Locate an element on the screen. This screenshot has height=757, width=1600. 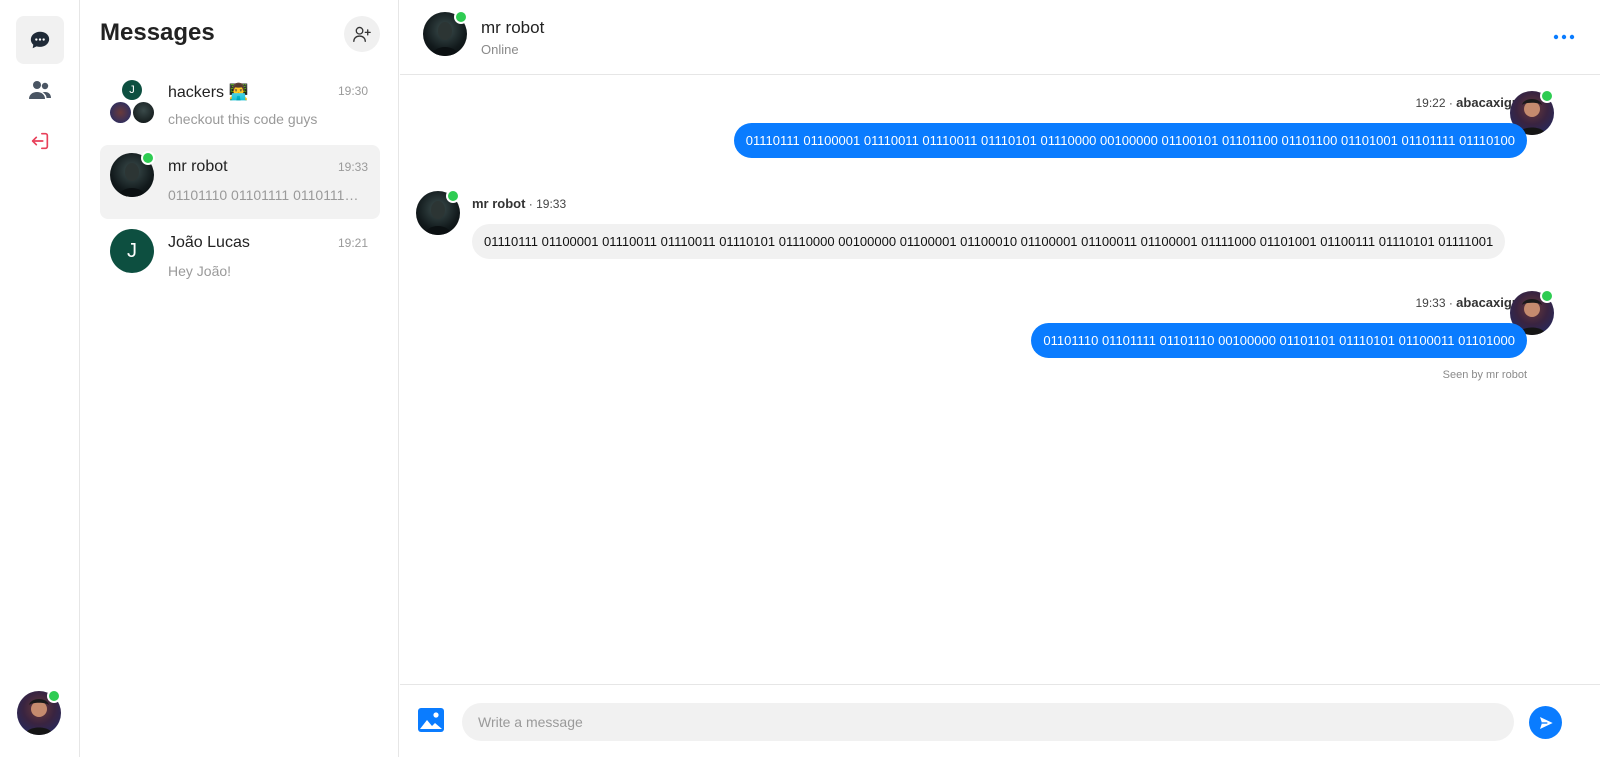
conversation-preview: checkout this code guys is located at coordinates (243, 119).